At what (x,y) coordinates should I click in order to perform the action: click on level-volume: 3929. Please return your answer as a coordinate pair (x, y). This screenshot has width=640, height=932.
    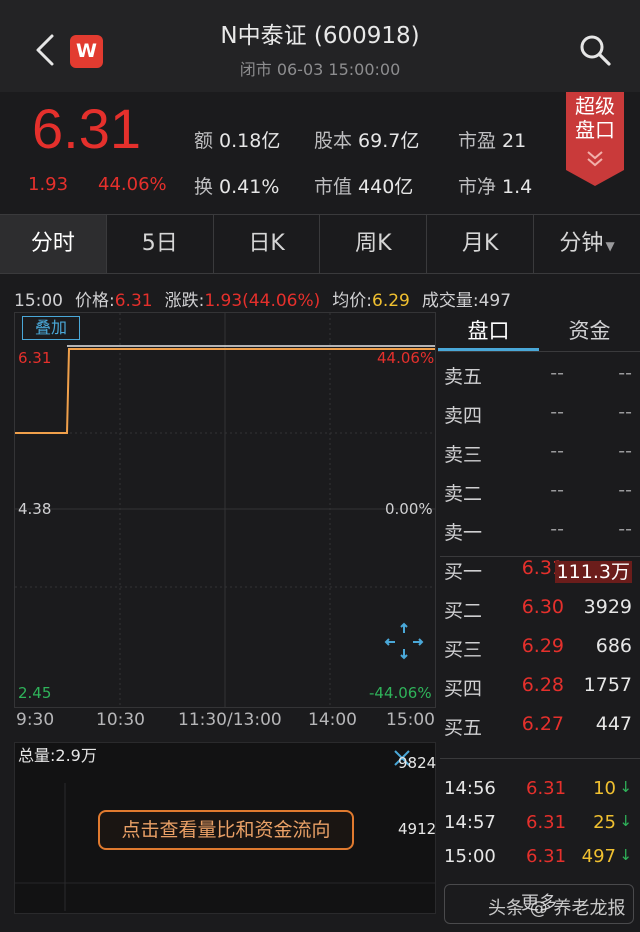
    Looking at the image, I should click on (607, 607).